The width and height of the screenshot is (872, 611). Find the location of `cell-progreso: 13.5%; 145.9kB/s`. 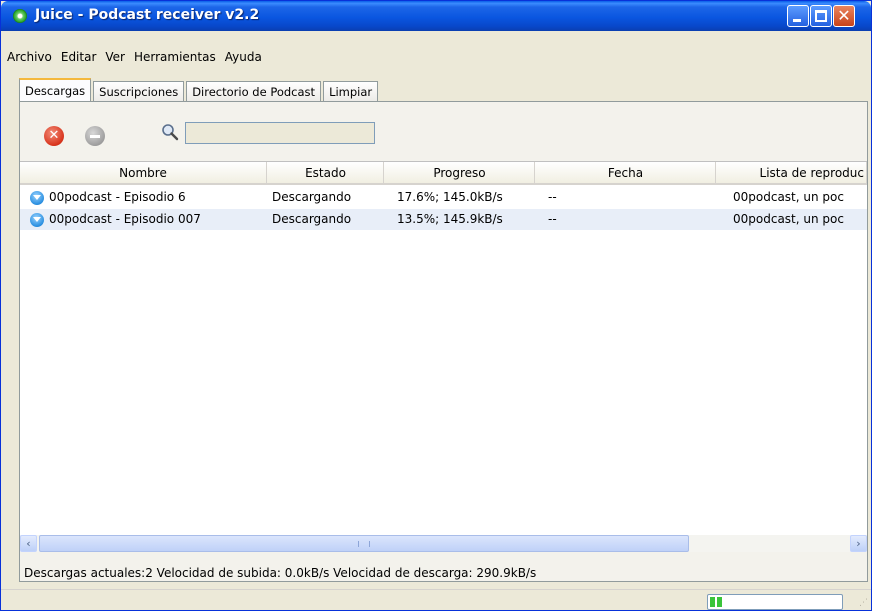

cell-progreso: 13.5%; 145.9kB/s is located at coordinates (450, 219).